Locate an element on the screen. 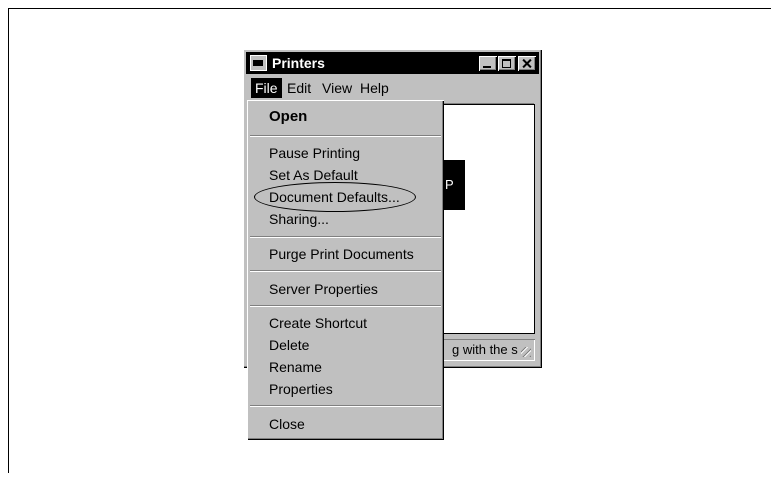 The width and height of the screenshot is (771, 477). menu-item-pause-printing: Pause Printing is located at coordinates (314, 153).